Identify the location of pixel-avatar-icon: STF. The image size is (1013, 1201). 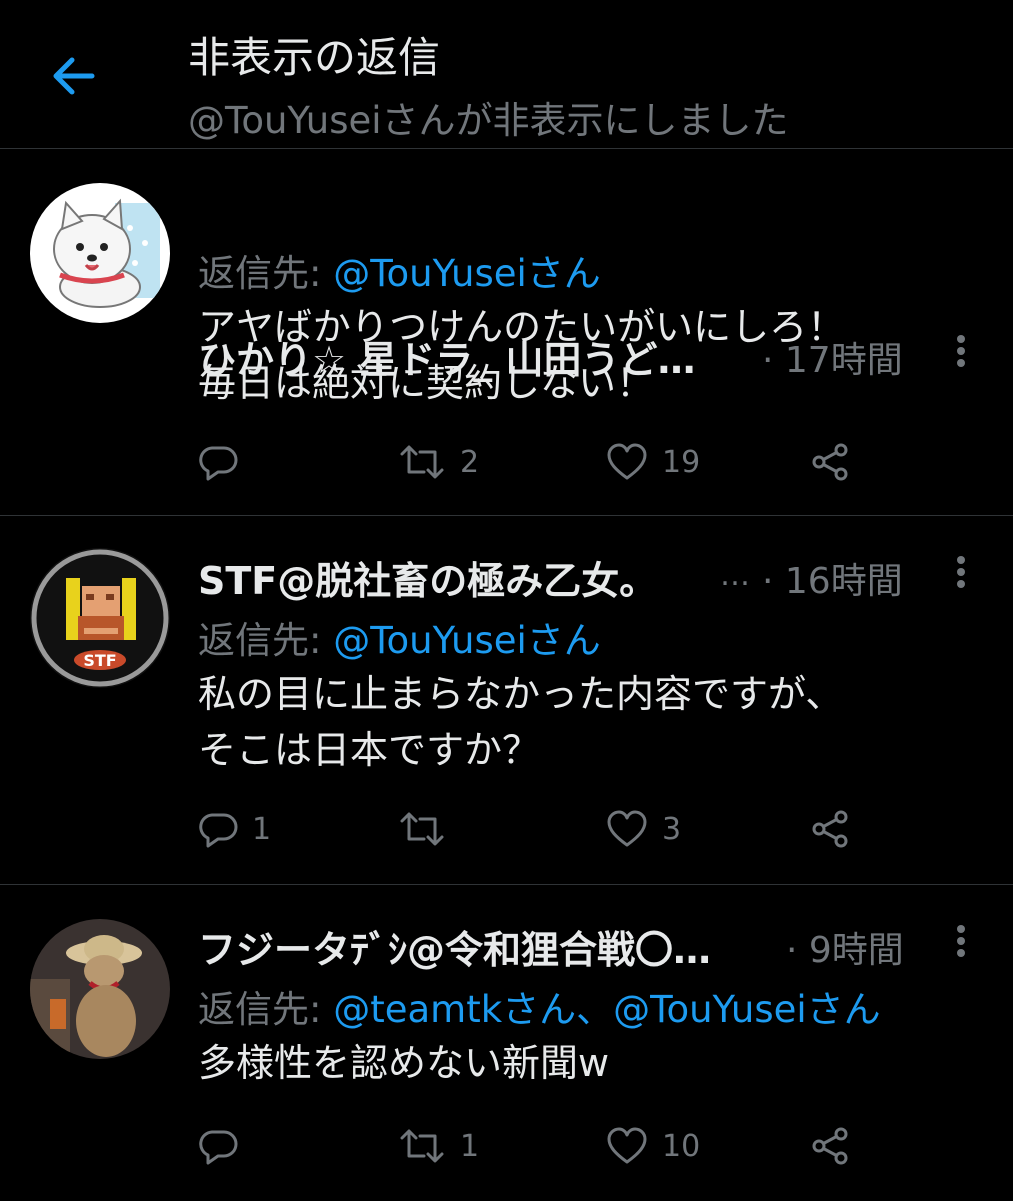
(100, 618).